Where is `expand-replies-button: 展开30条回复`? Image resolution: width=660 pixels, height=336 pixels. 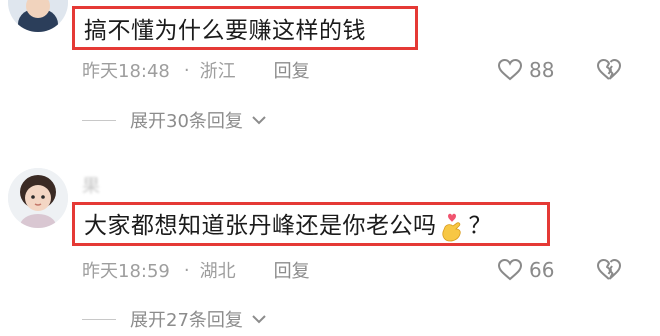
expand-replies-button: 展开30条回复 is located at coordinates (174, 120).